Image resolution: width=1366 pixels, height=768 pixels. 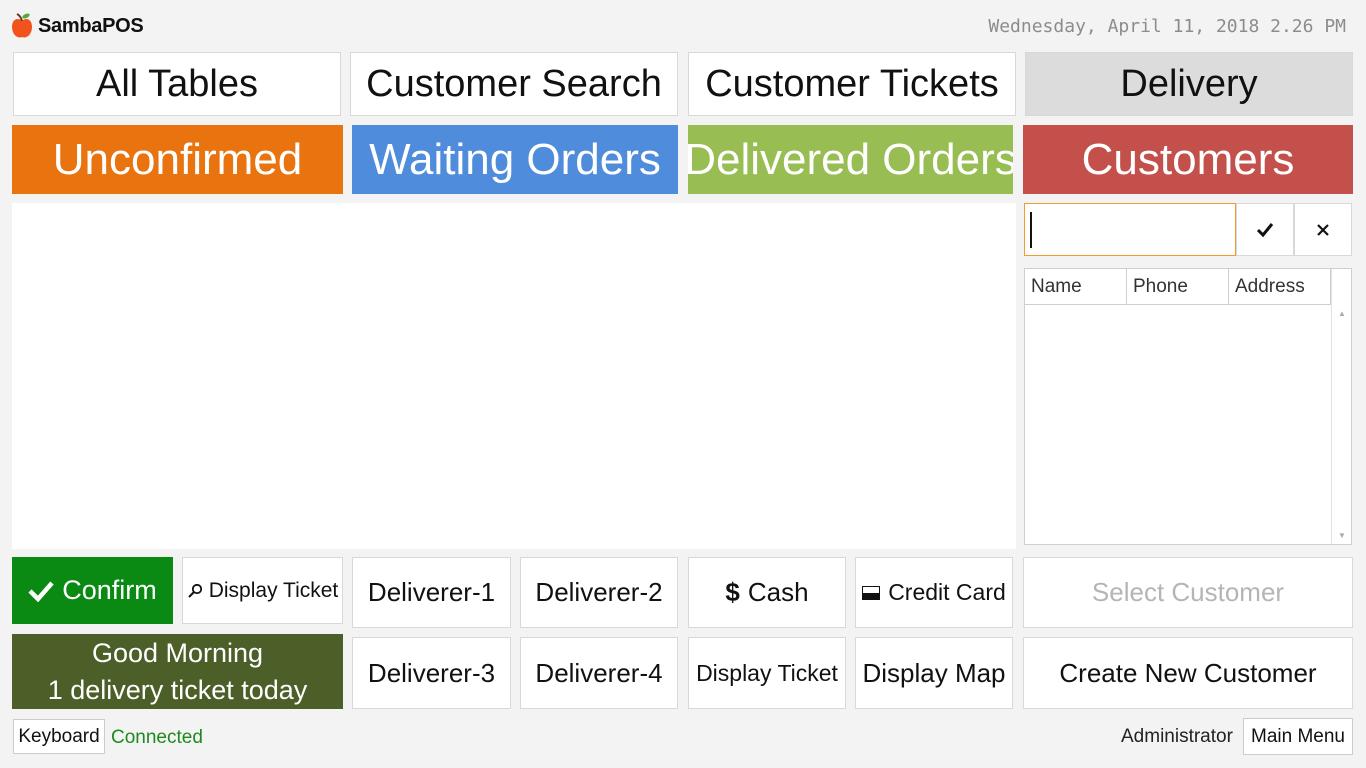 What do you see at coordinates (1130, 229) in the screenshot?
I see `customer-search-input` at bounding box center [1130, 229].